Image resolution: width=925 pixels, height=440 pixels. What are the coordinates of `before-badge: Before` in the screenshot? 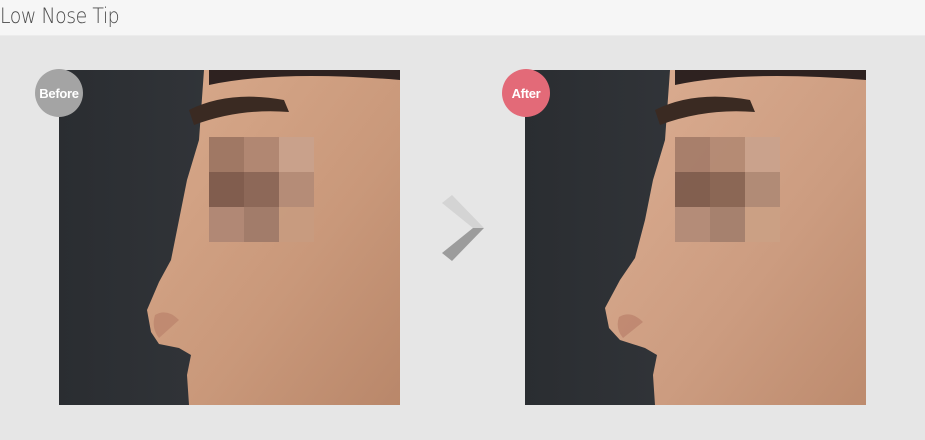 It's located at (59, 93).